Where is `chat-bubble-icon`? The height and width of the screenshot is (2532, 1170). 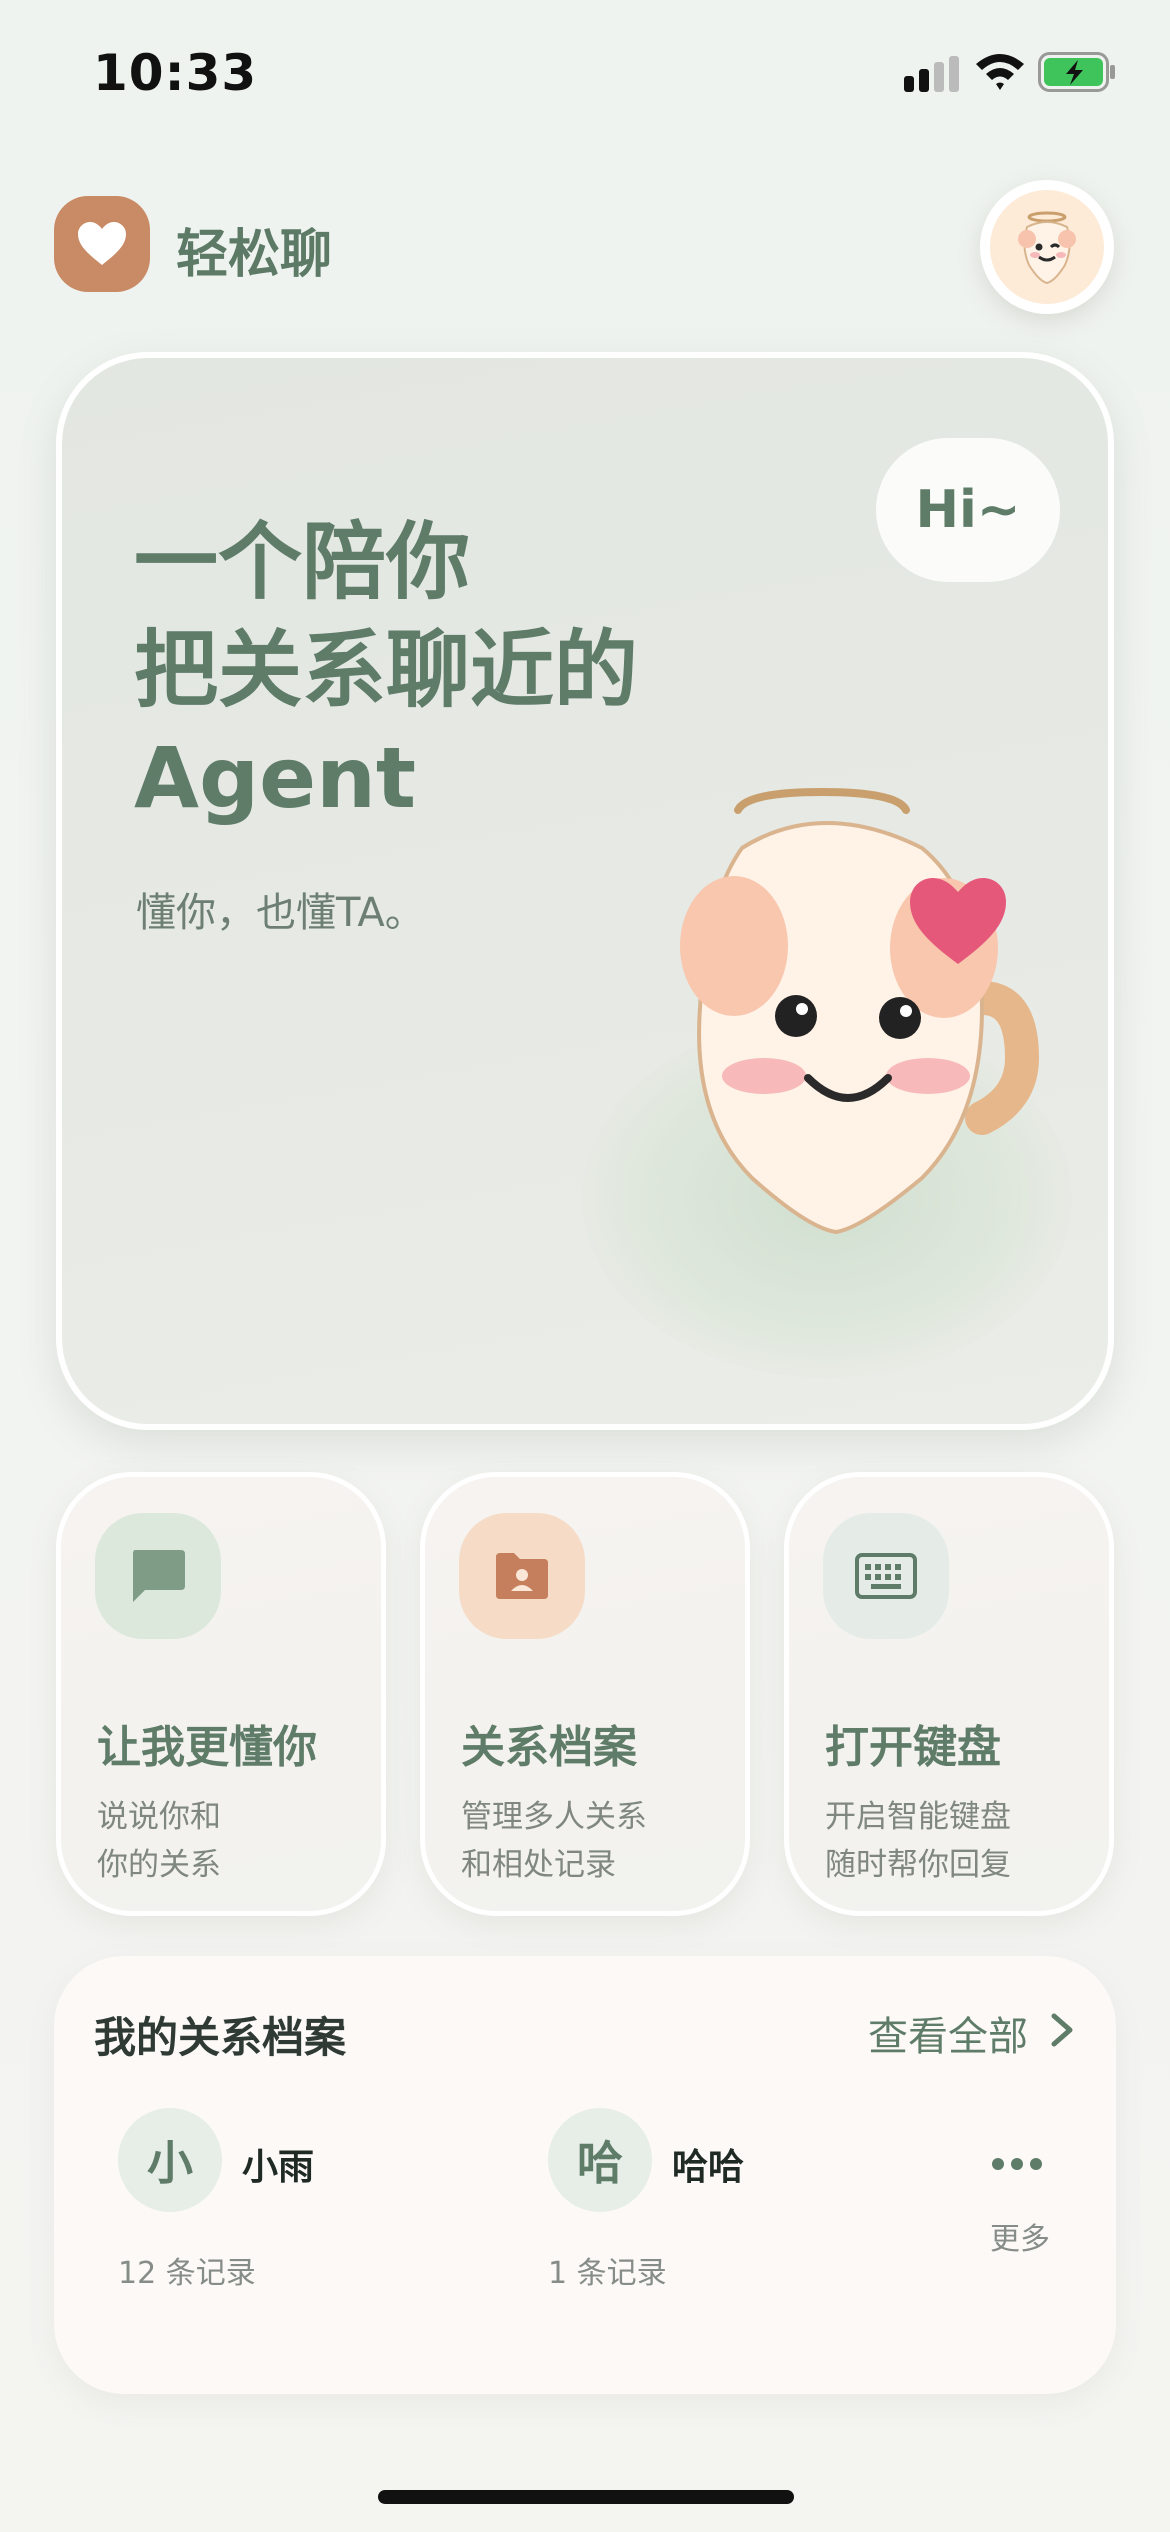 chat-bubble-icon is located at coordinates (159, 1576).